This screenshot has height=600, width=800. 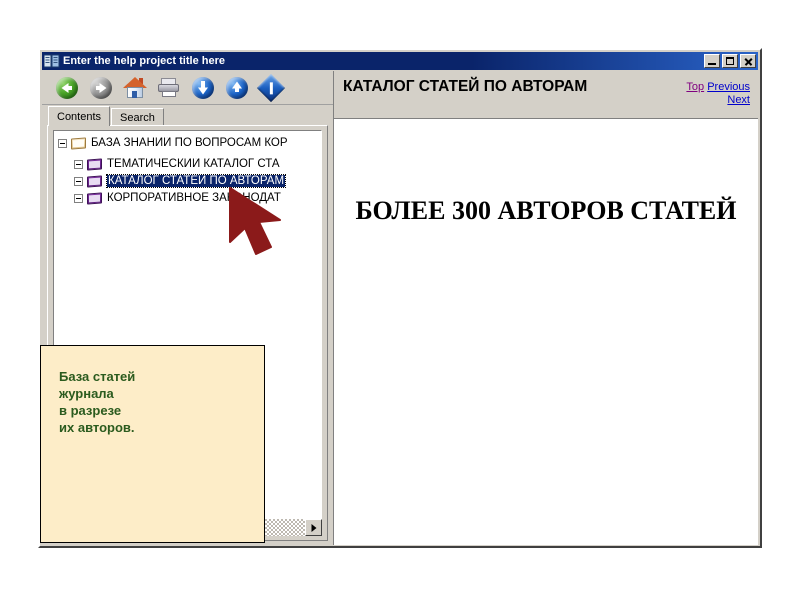 I want to click on tree-node-label: ТЕМАТИЧЕСКИЙ КАТАЛОГ СТА, so click(x=193, y=164).